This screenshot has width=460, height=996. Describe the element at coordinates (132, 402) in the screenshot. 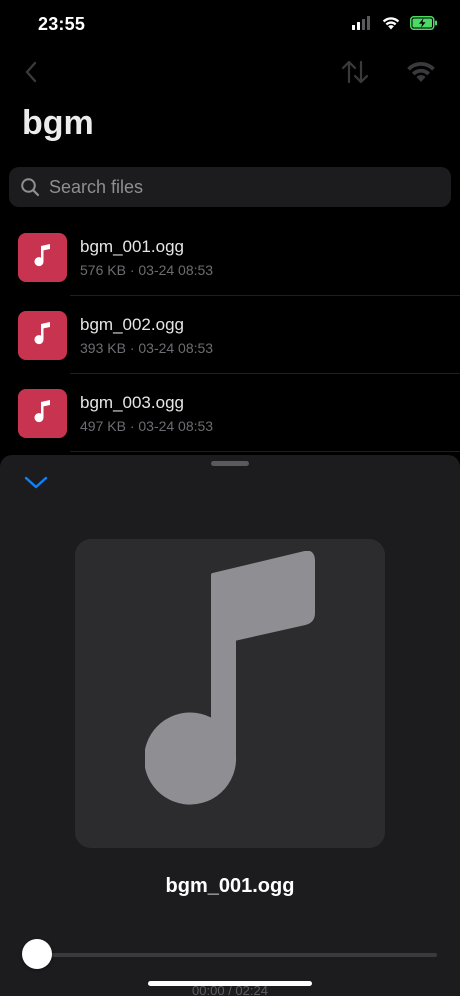

I see `file-name: bgm_003.ogg` at that location.